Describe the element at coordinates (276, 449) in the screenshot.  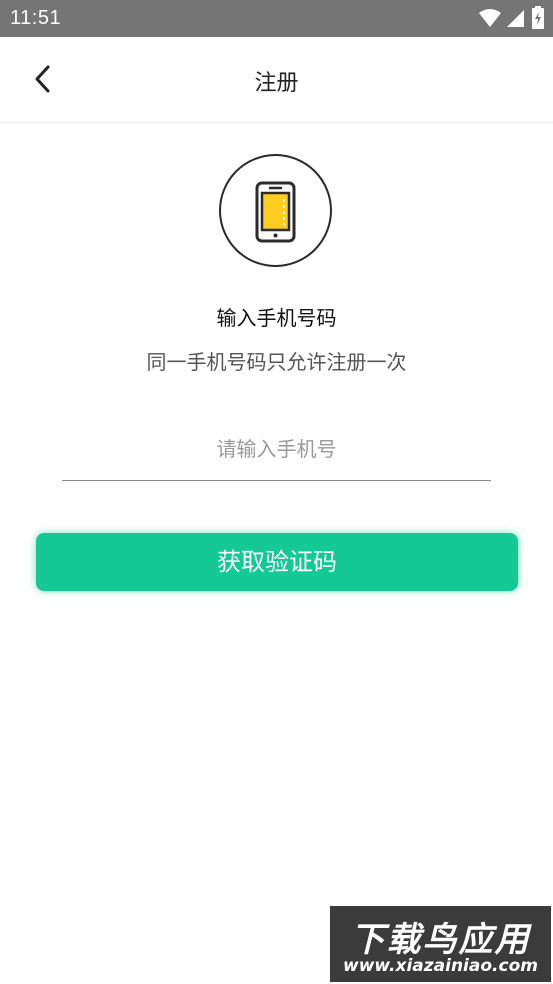
I see `phone-number-input` at that location.